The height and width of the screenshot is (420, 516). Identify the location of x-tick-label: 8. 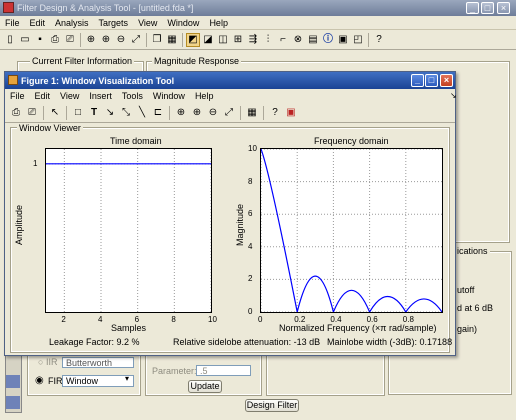
(173, 319).